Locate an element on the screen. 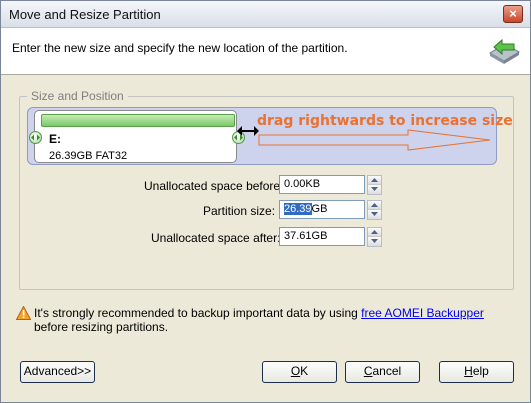 The width and height of the screenshot is (531, 403). selected-size-text: 26.39 is located at coordinates (298, 209).